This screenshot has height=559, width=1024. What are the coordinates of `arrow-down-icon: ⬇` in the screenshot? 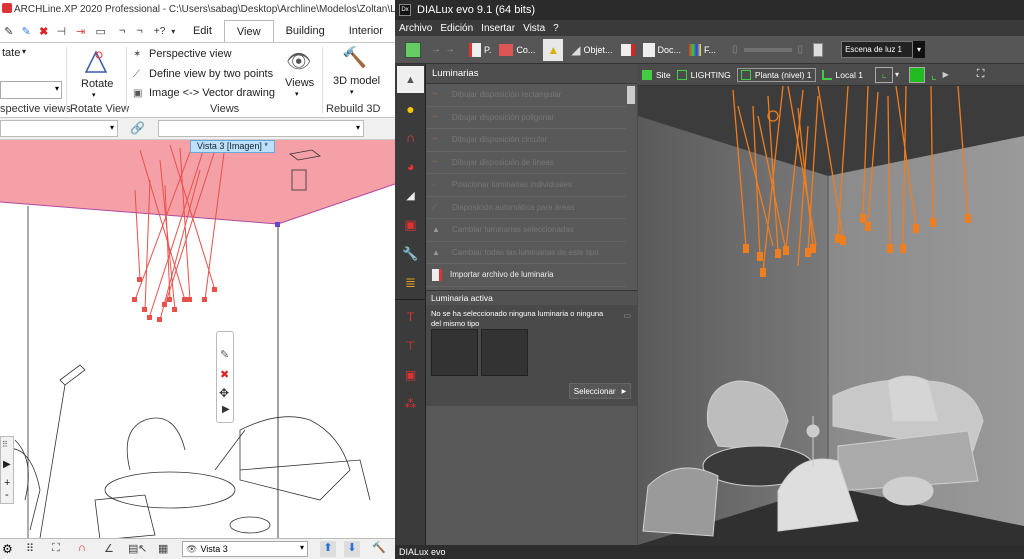 It's located at (352, 549).